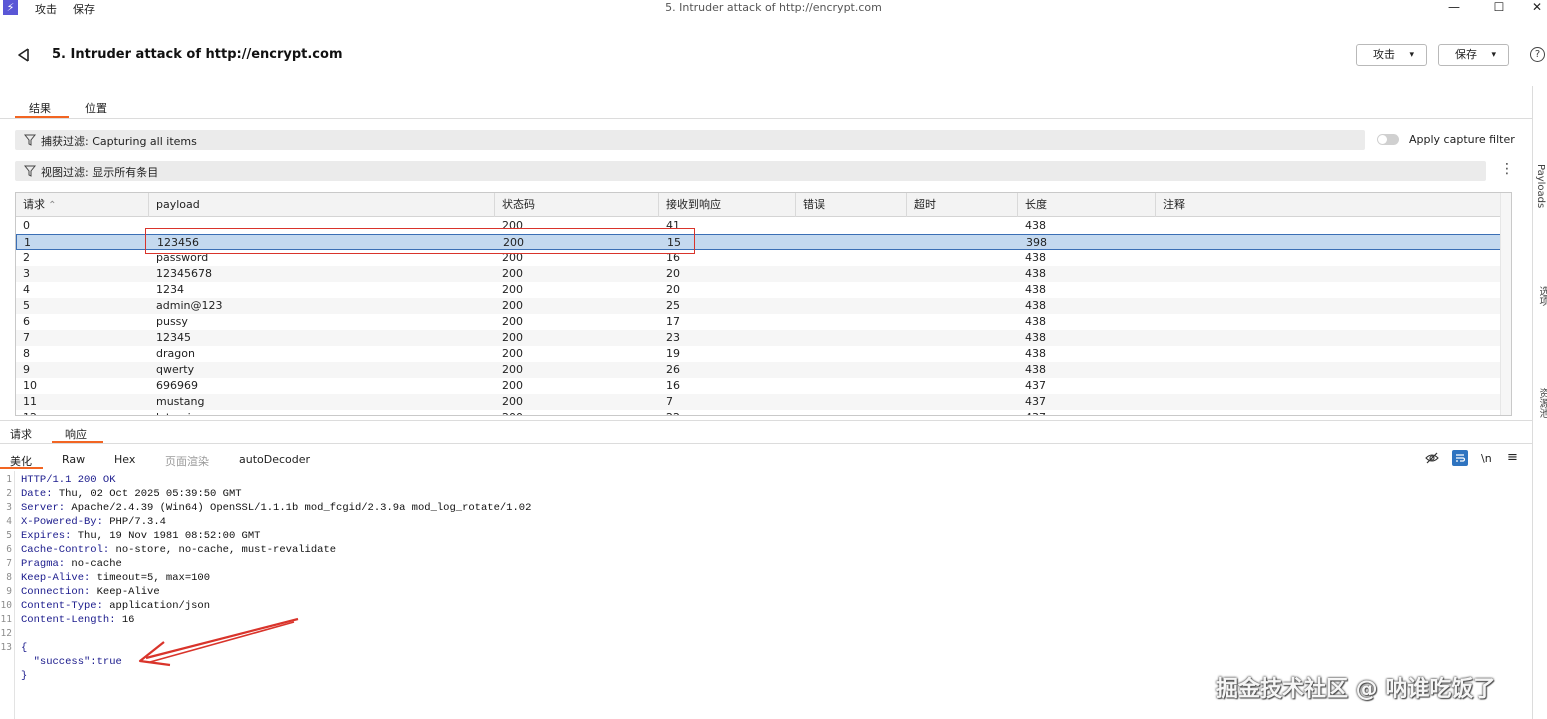 Image resolution: width=1547 pixels, height=719 pixels. What do you see at coordinates (673, 305) in the screenshot?
I see `cell-response-received: 25` at bounding box center [673, 305].